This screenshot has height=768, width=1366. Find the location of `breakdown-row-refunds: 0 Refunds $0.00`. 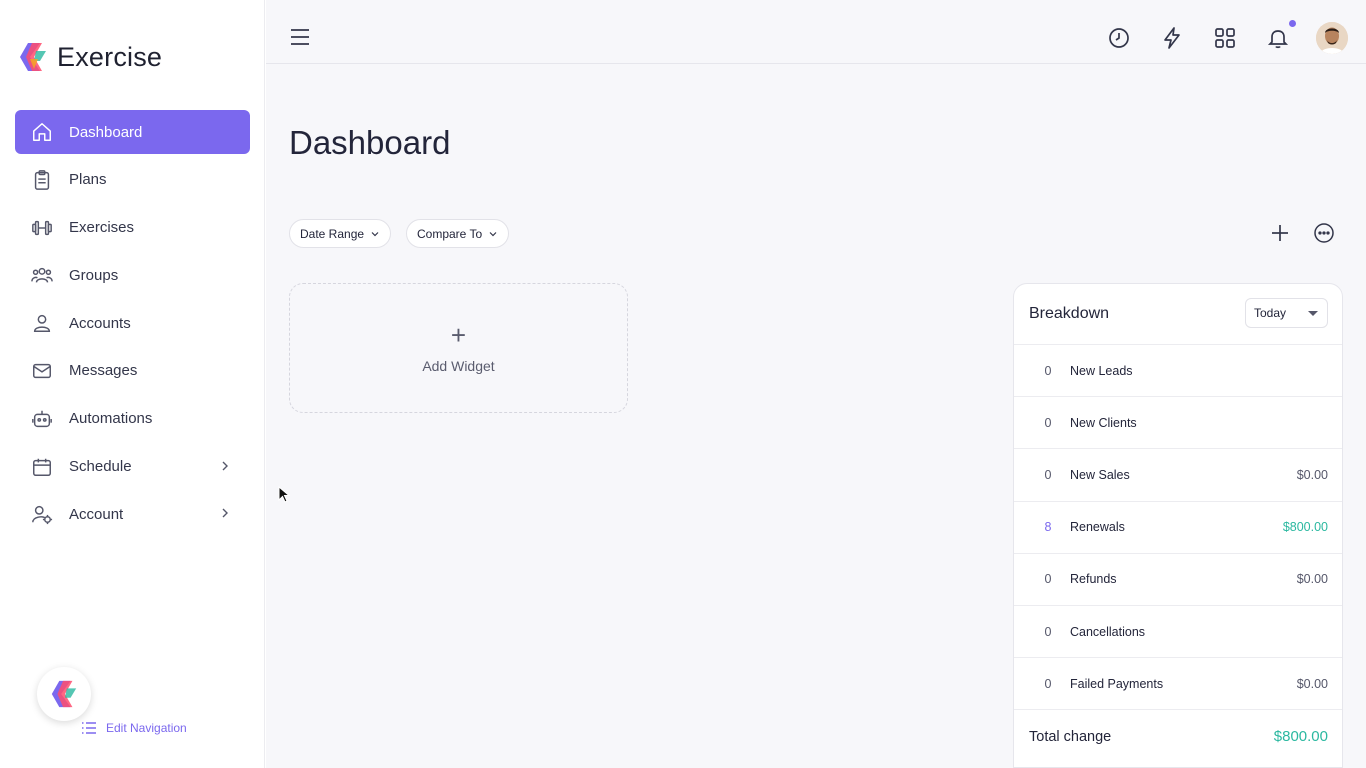

breakdown-row-refunds: 0 Refunds $0.00 is located at coordinates (1178, 578).